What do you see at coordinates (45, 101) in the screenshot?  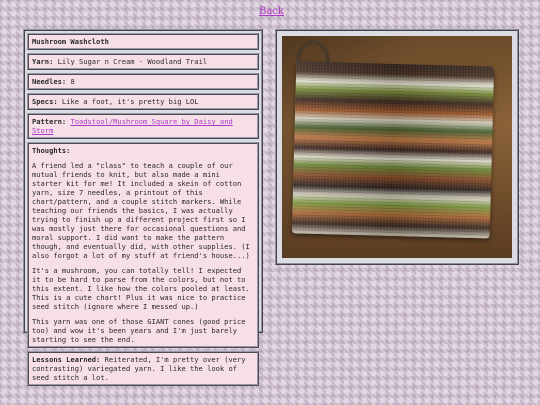 I see `specs-label: Specs:` at bounding box center [45, 101].